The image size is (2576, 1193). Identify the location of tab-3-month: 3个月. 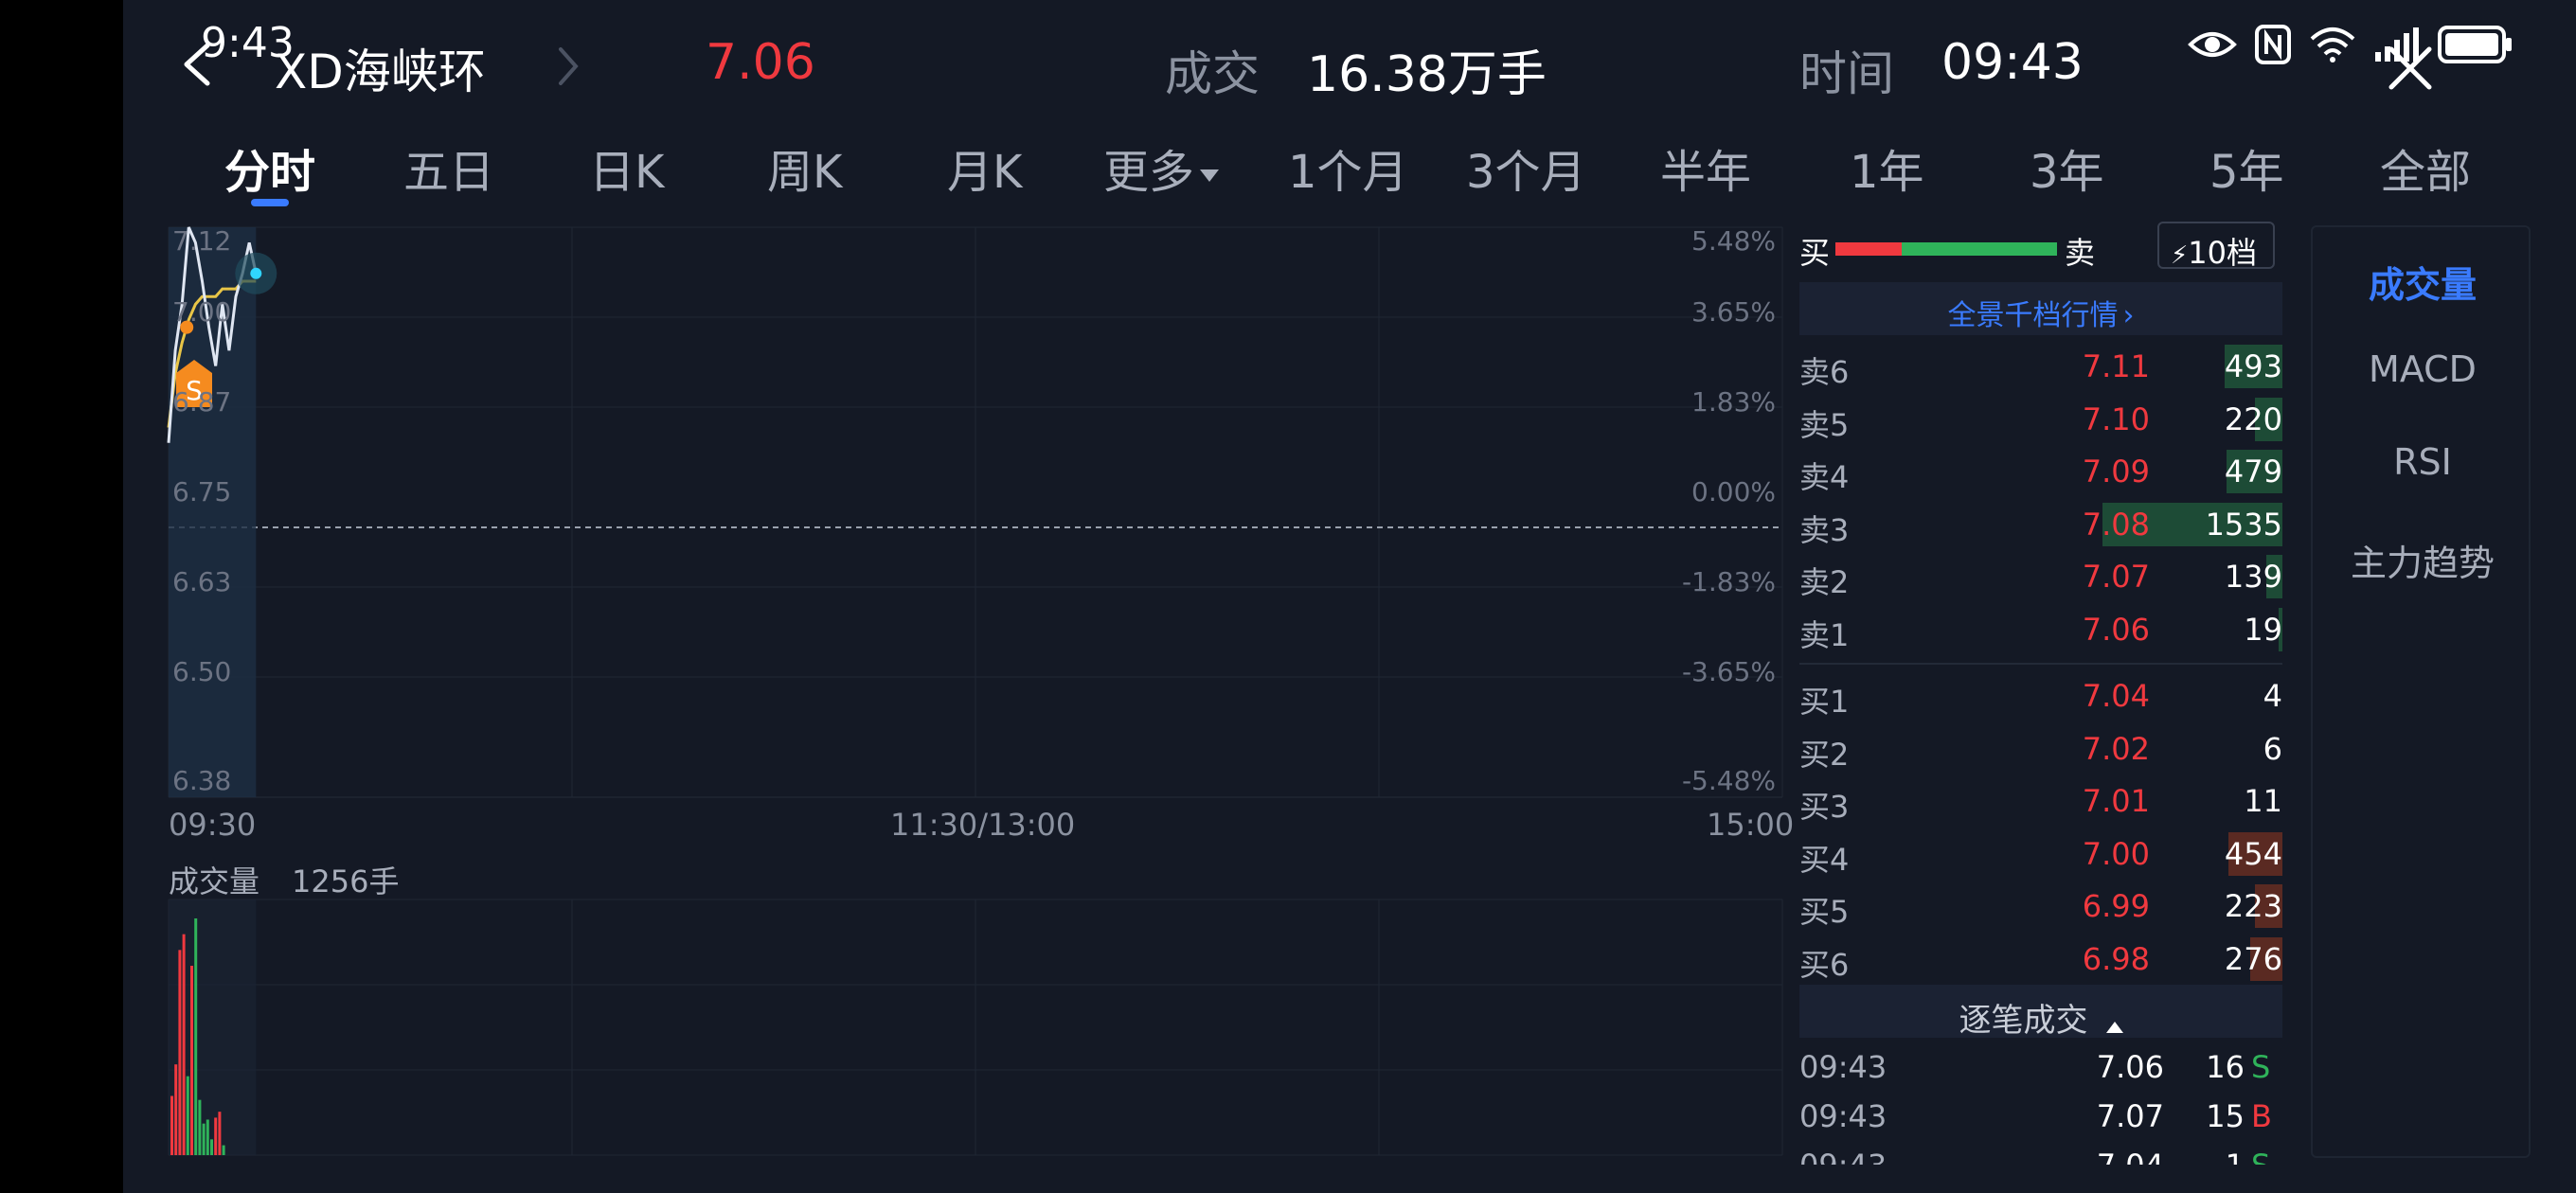
(1526, 167).